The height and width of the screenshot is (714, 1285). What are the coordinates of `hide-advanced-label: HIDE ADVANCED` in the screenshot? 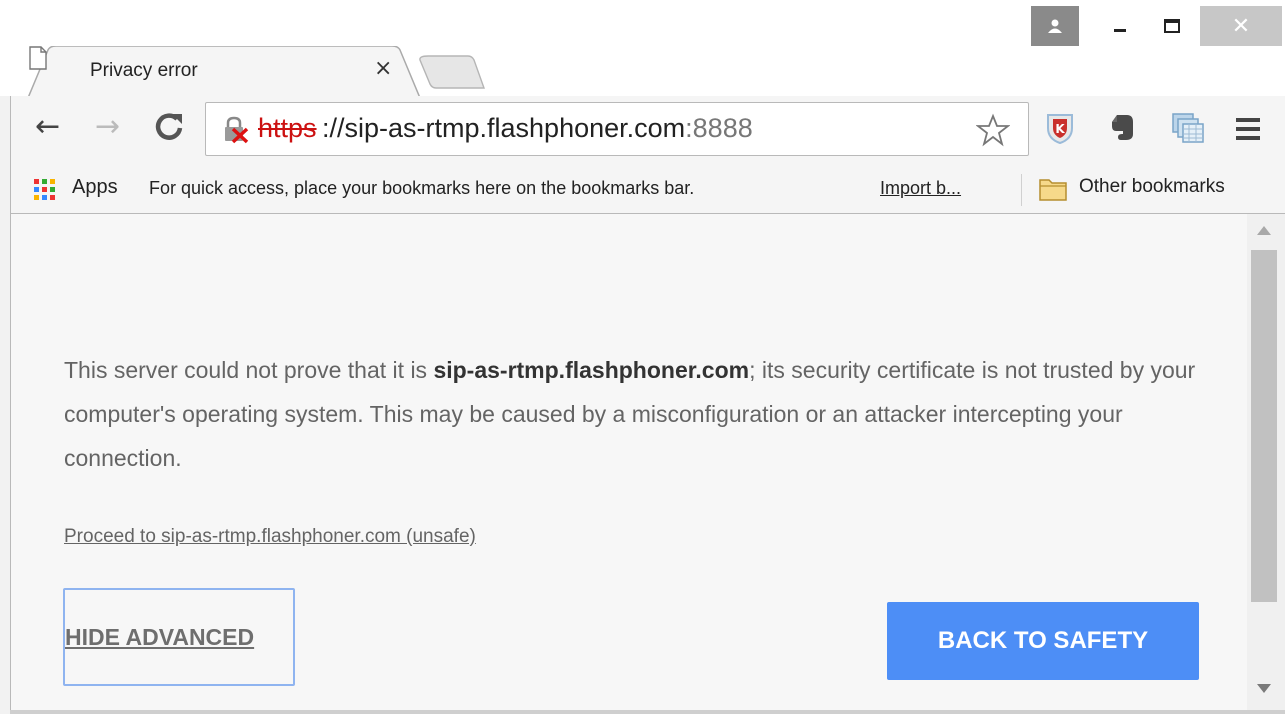 It's located at (160, 637).